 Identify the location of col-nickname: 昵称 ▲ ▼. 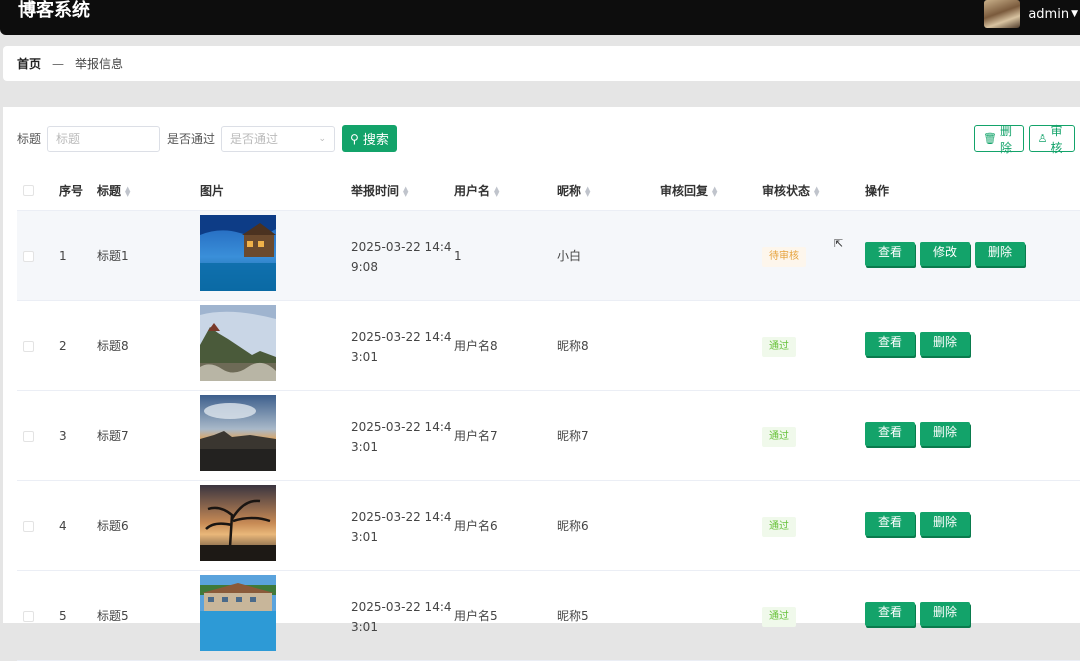
(573, 191).